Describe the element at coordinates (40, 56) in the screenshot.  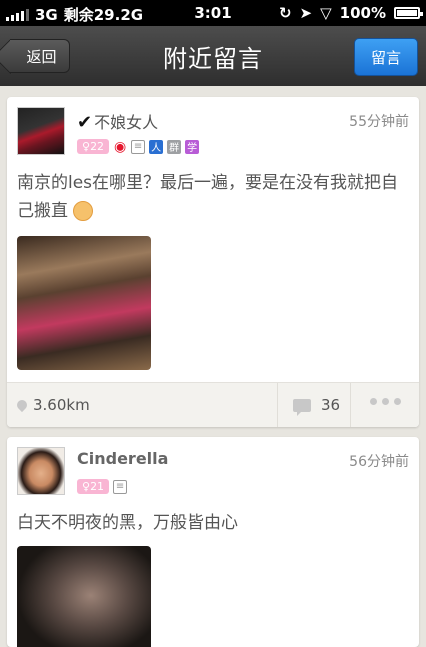
I see `back-button: 返回` at that location.